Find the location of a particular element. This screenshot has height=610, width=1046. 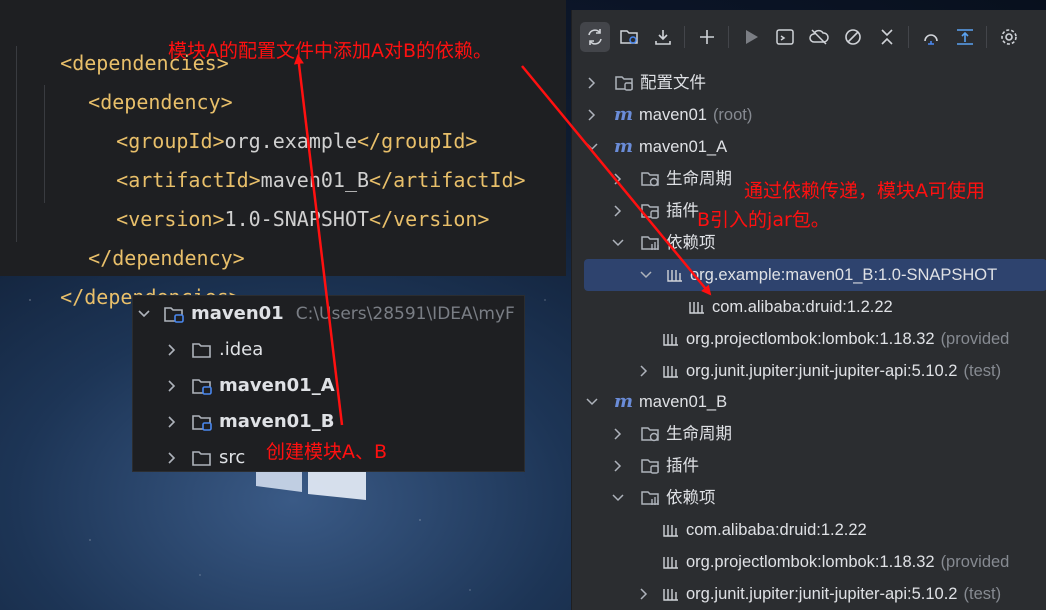

maven-row-a-dep-maven01-b: org.example:maven01_B:1.0-SNAPSHOT is located at coordinates (815, 275).